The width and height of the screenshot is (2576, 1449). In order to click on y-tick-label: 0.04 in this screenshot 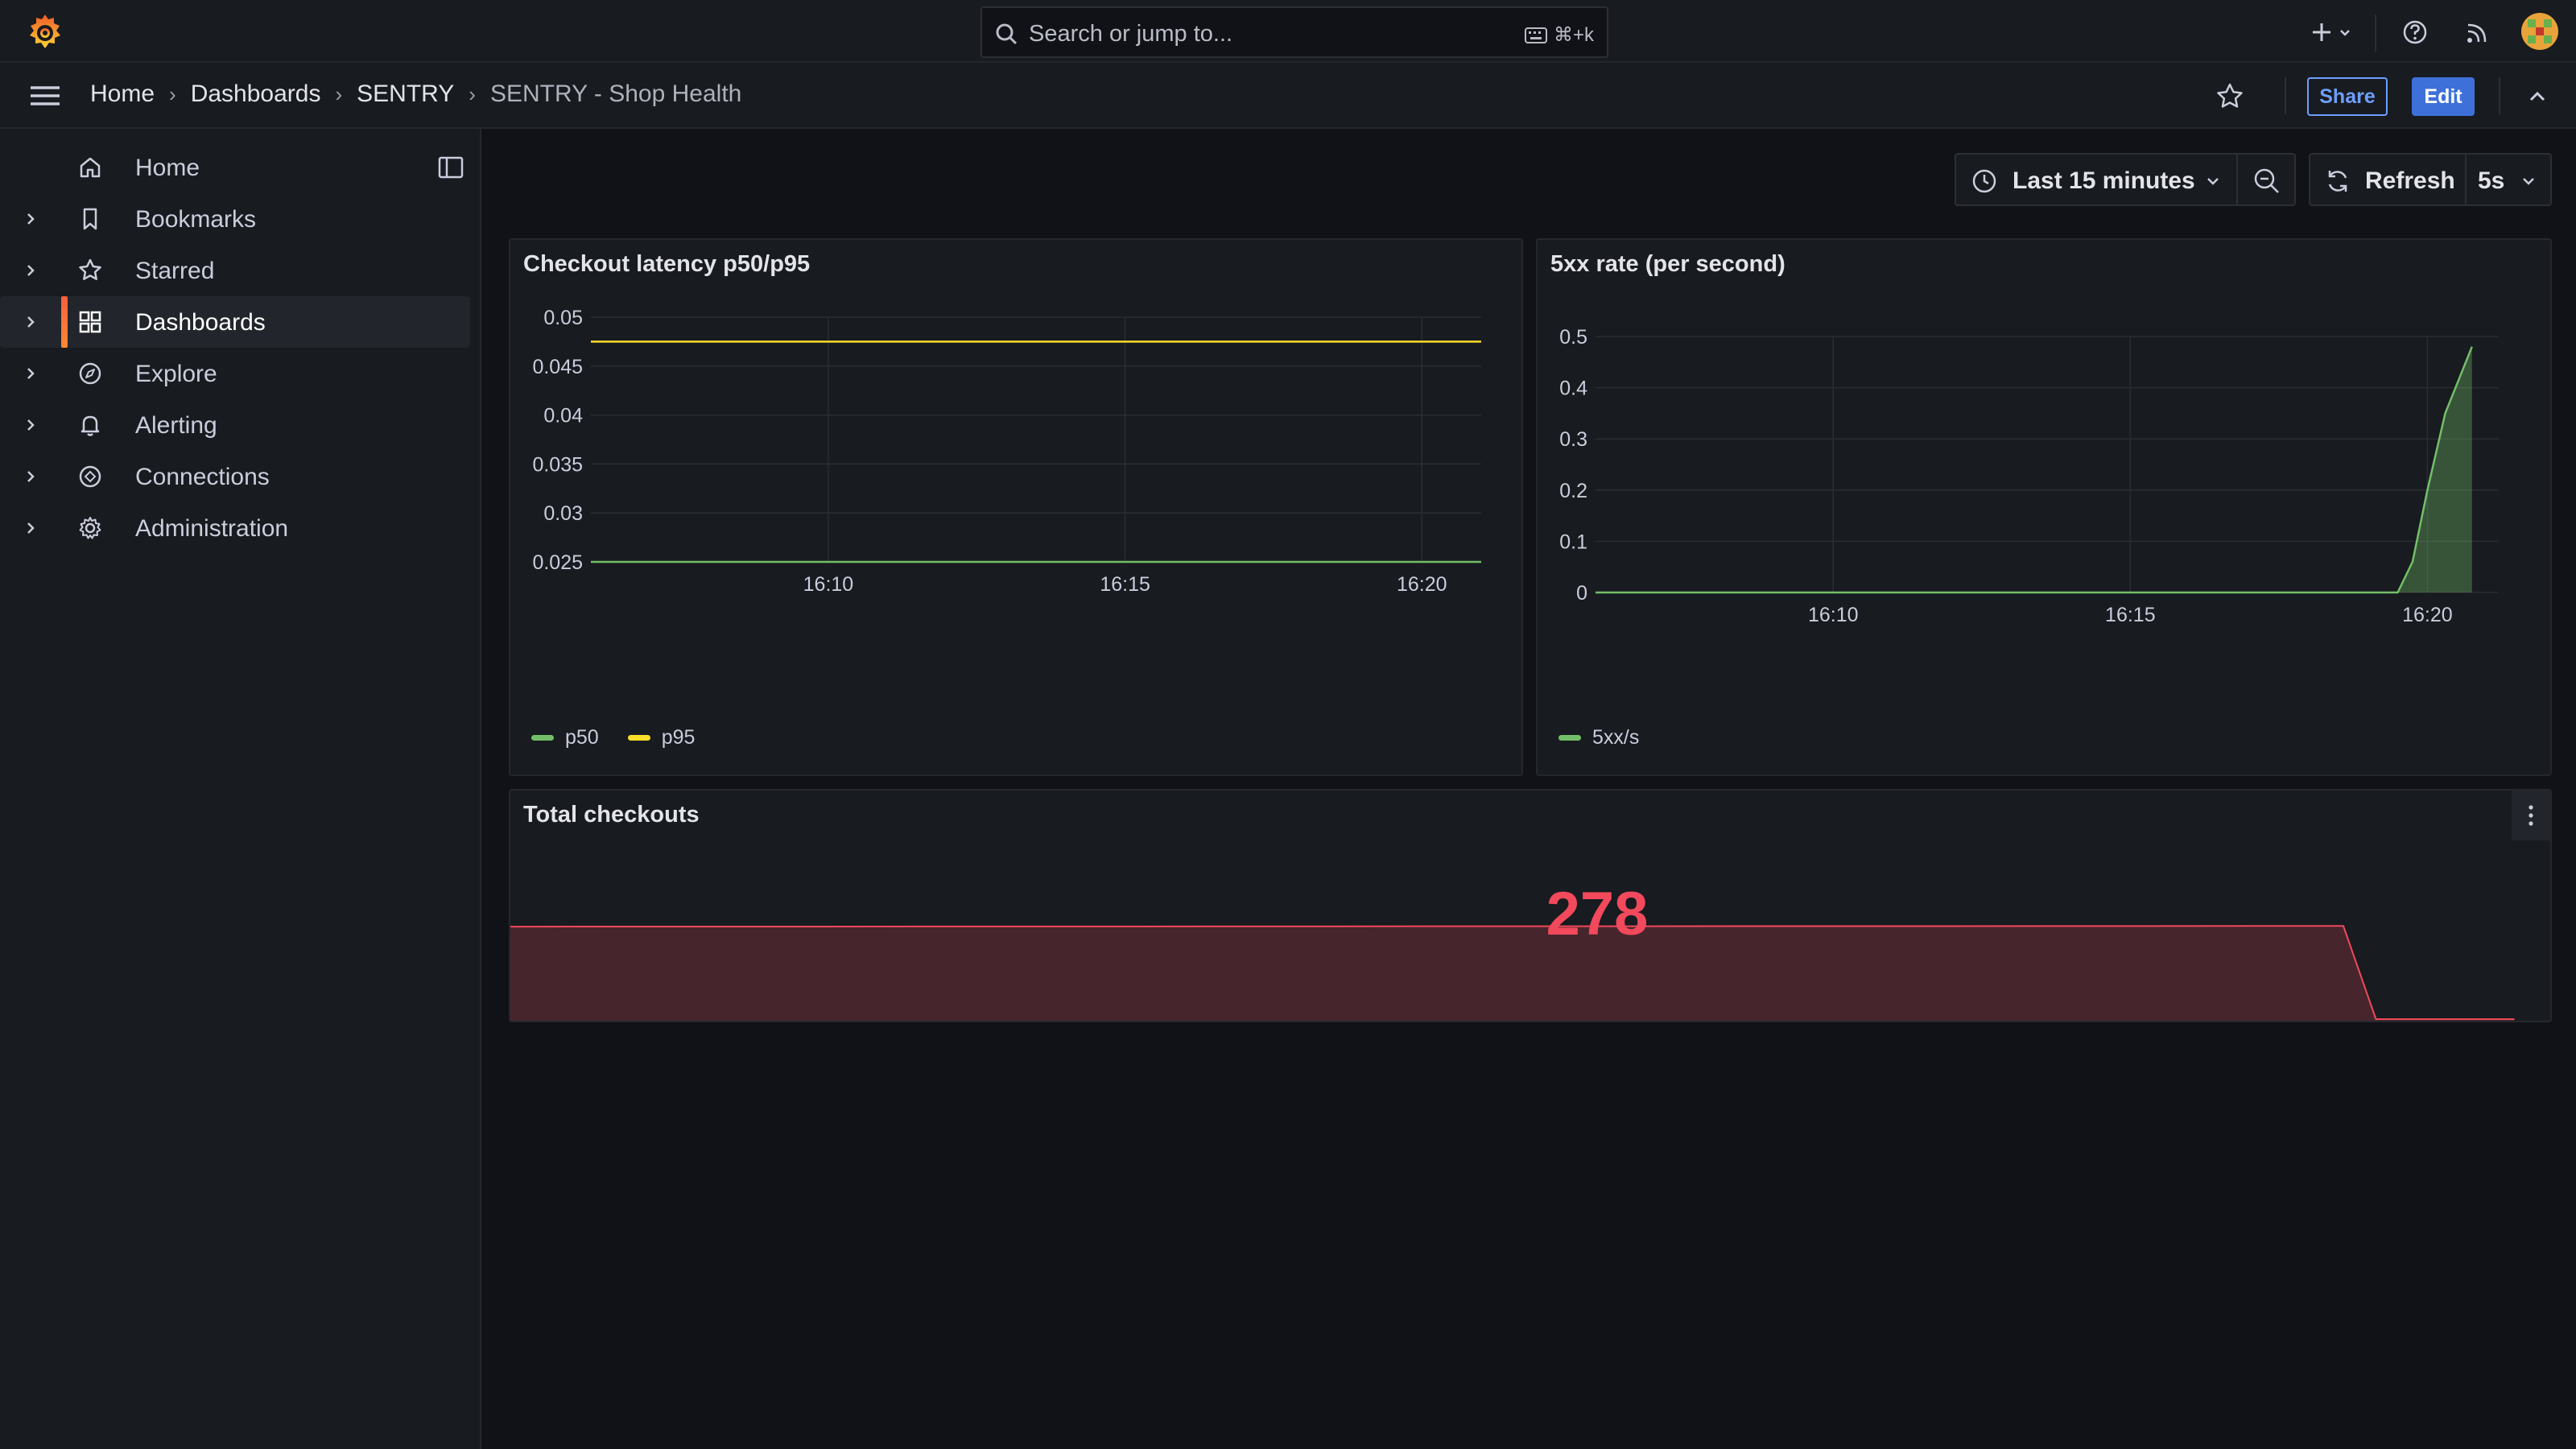, I will do `click(563, 416)`.